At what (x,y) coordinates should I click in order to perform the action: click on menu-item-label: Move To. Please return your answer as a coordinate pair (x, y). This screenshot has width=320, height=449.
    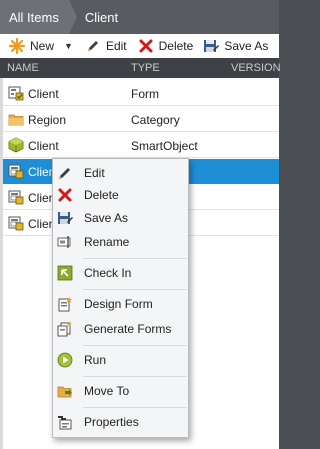
    Looking at the image, I should click on (107, 391).